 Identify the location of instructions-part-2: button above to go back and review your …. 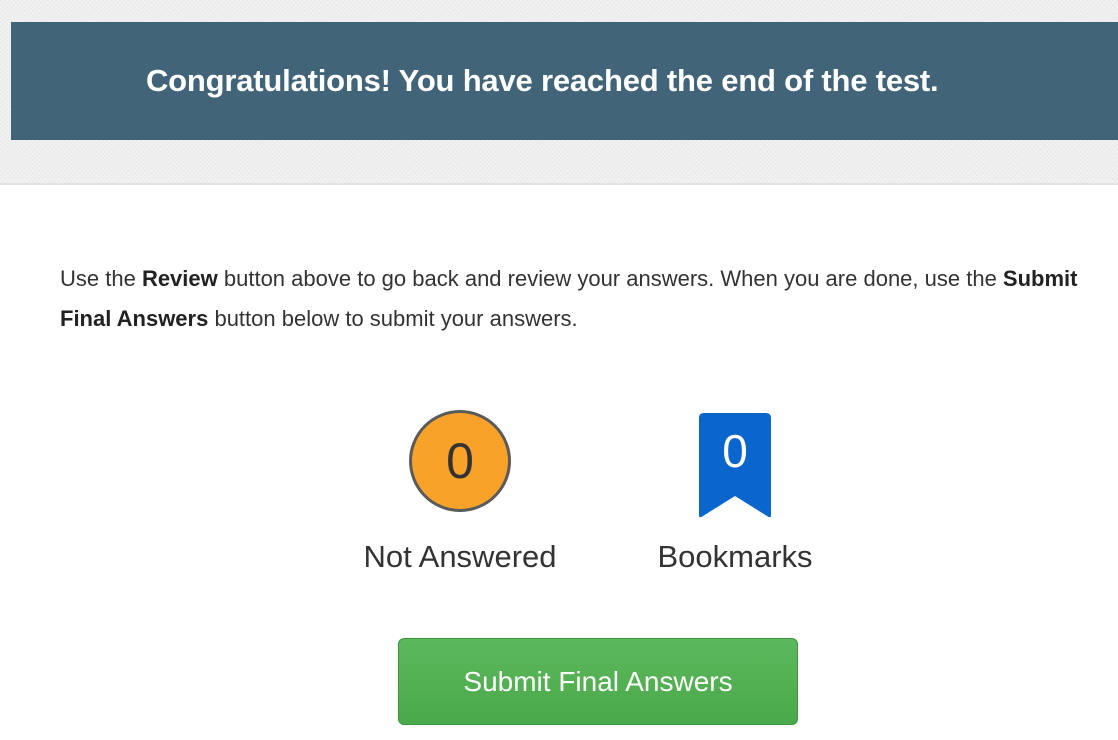
(610, 278).